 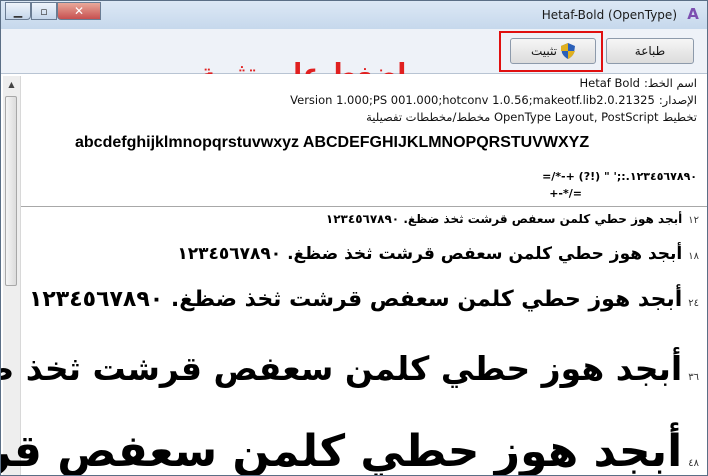 I want to click on title-bar: ▁ ▫ ✕ (Hetaf-Bold (OpenType A, so click(x=354, y=15).